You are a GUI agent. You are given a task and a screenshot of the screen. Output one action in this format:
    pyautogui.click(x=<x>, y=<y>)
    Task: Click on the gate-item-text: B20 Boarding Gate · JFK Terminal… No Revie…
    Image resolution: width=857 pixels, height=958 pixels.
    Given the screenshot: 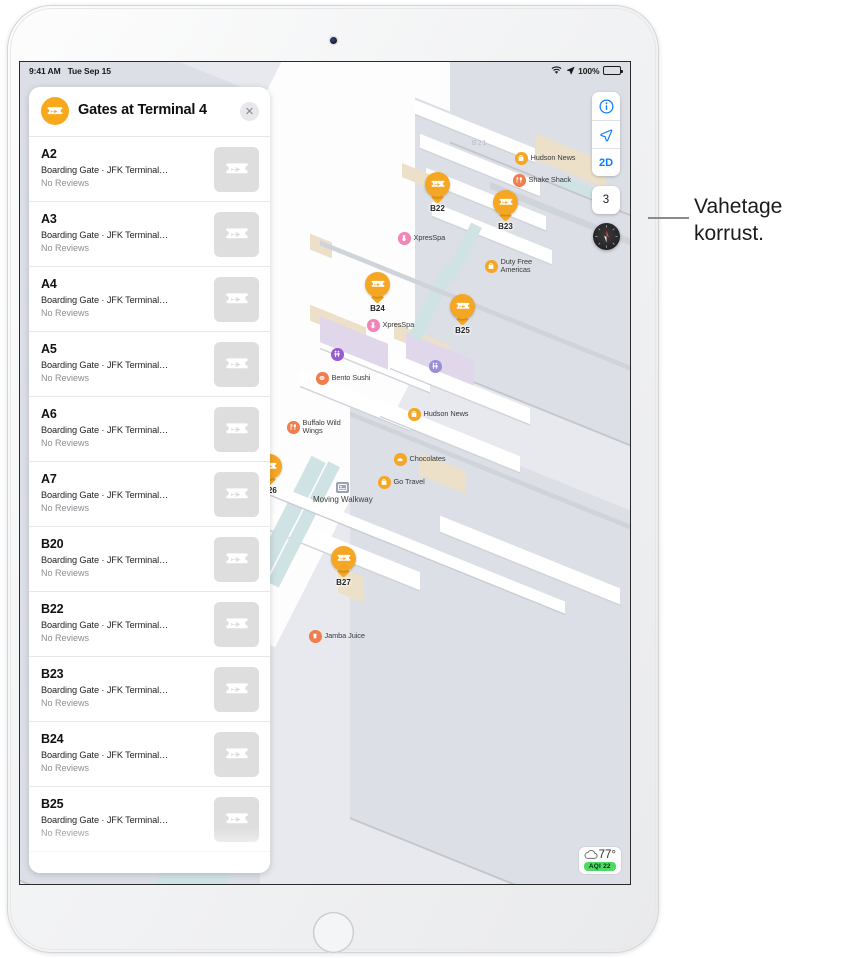 What is the action you would take?
    pyautogui.click(x=123, y=557)
    